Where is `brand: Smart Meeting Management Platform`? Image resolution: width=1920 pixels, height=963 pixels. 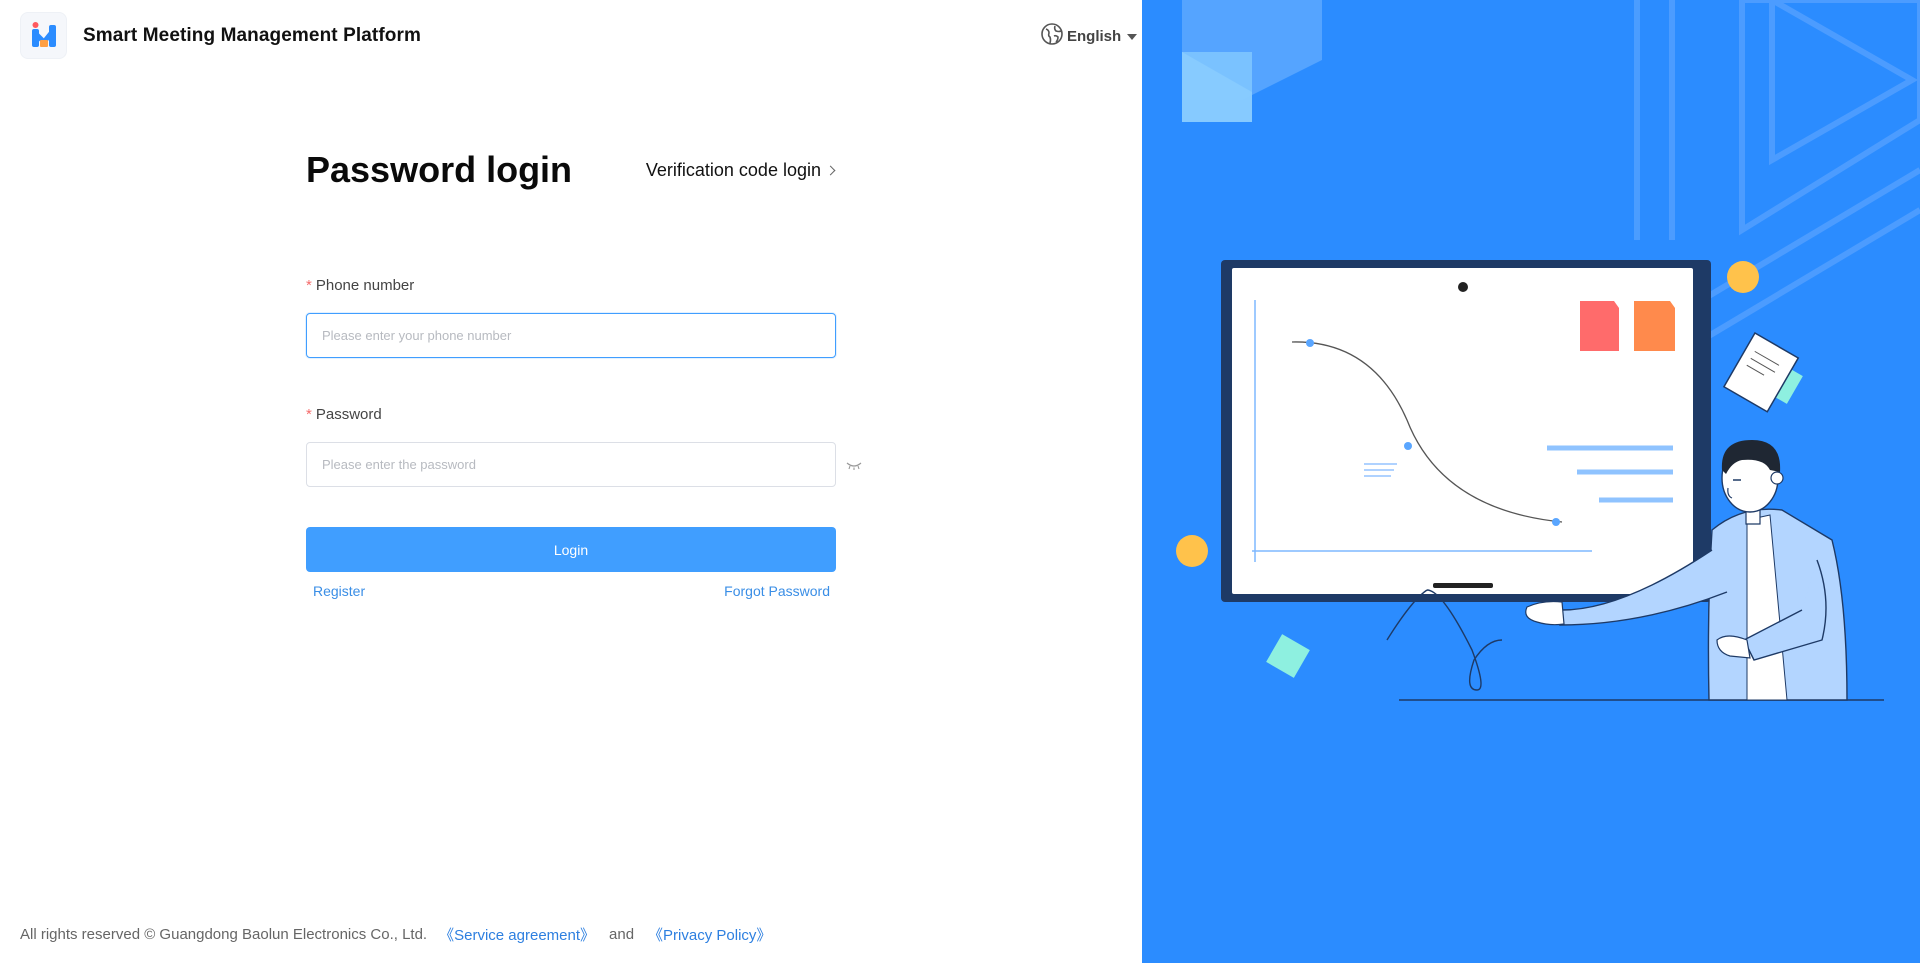
brand: Smart Meeting Management Platform is located at coordinates (220, 35).